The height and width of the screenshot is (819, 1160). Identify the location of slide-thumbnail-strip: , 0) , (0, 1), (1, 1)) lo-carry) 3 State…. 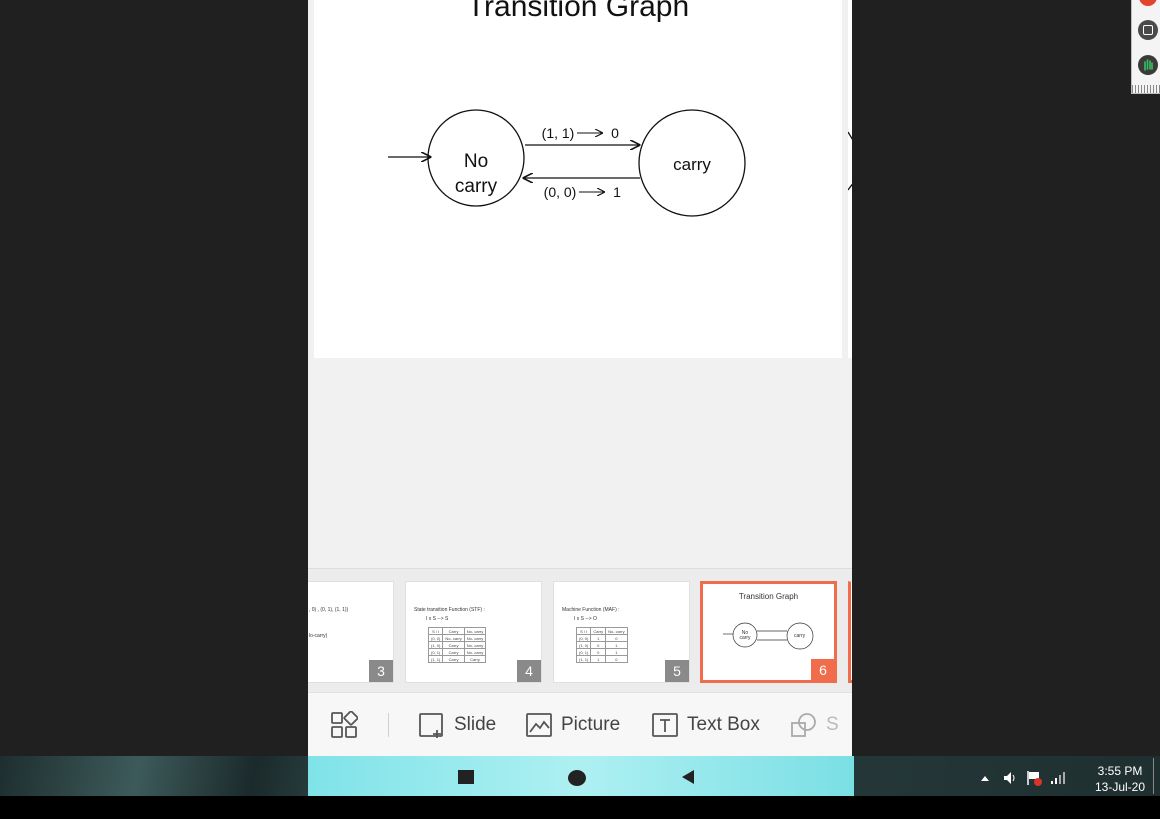
(580, 630).